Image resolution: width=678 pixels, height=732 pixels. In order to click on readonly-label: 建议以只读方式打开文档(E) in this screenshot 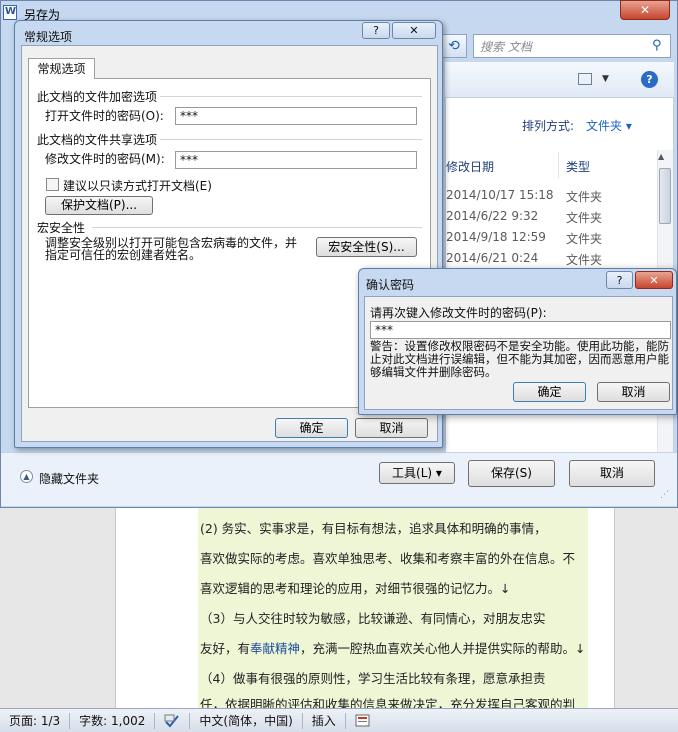, I will do `click(137, 185)`.